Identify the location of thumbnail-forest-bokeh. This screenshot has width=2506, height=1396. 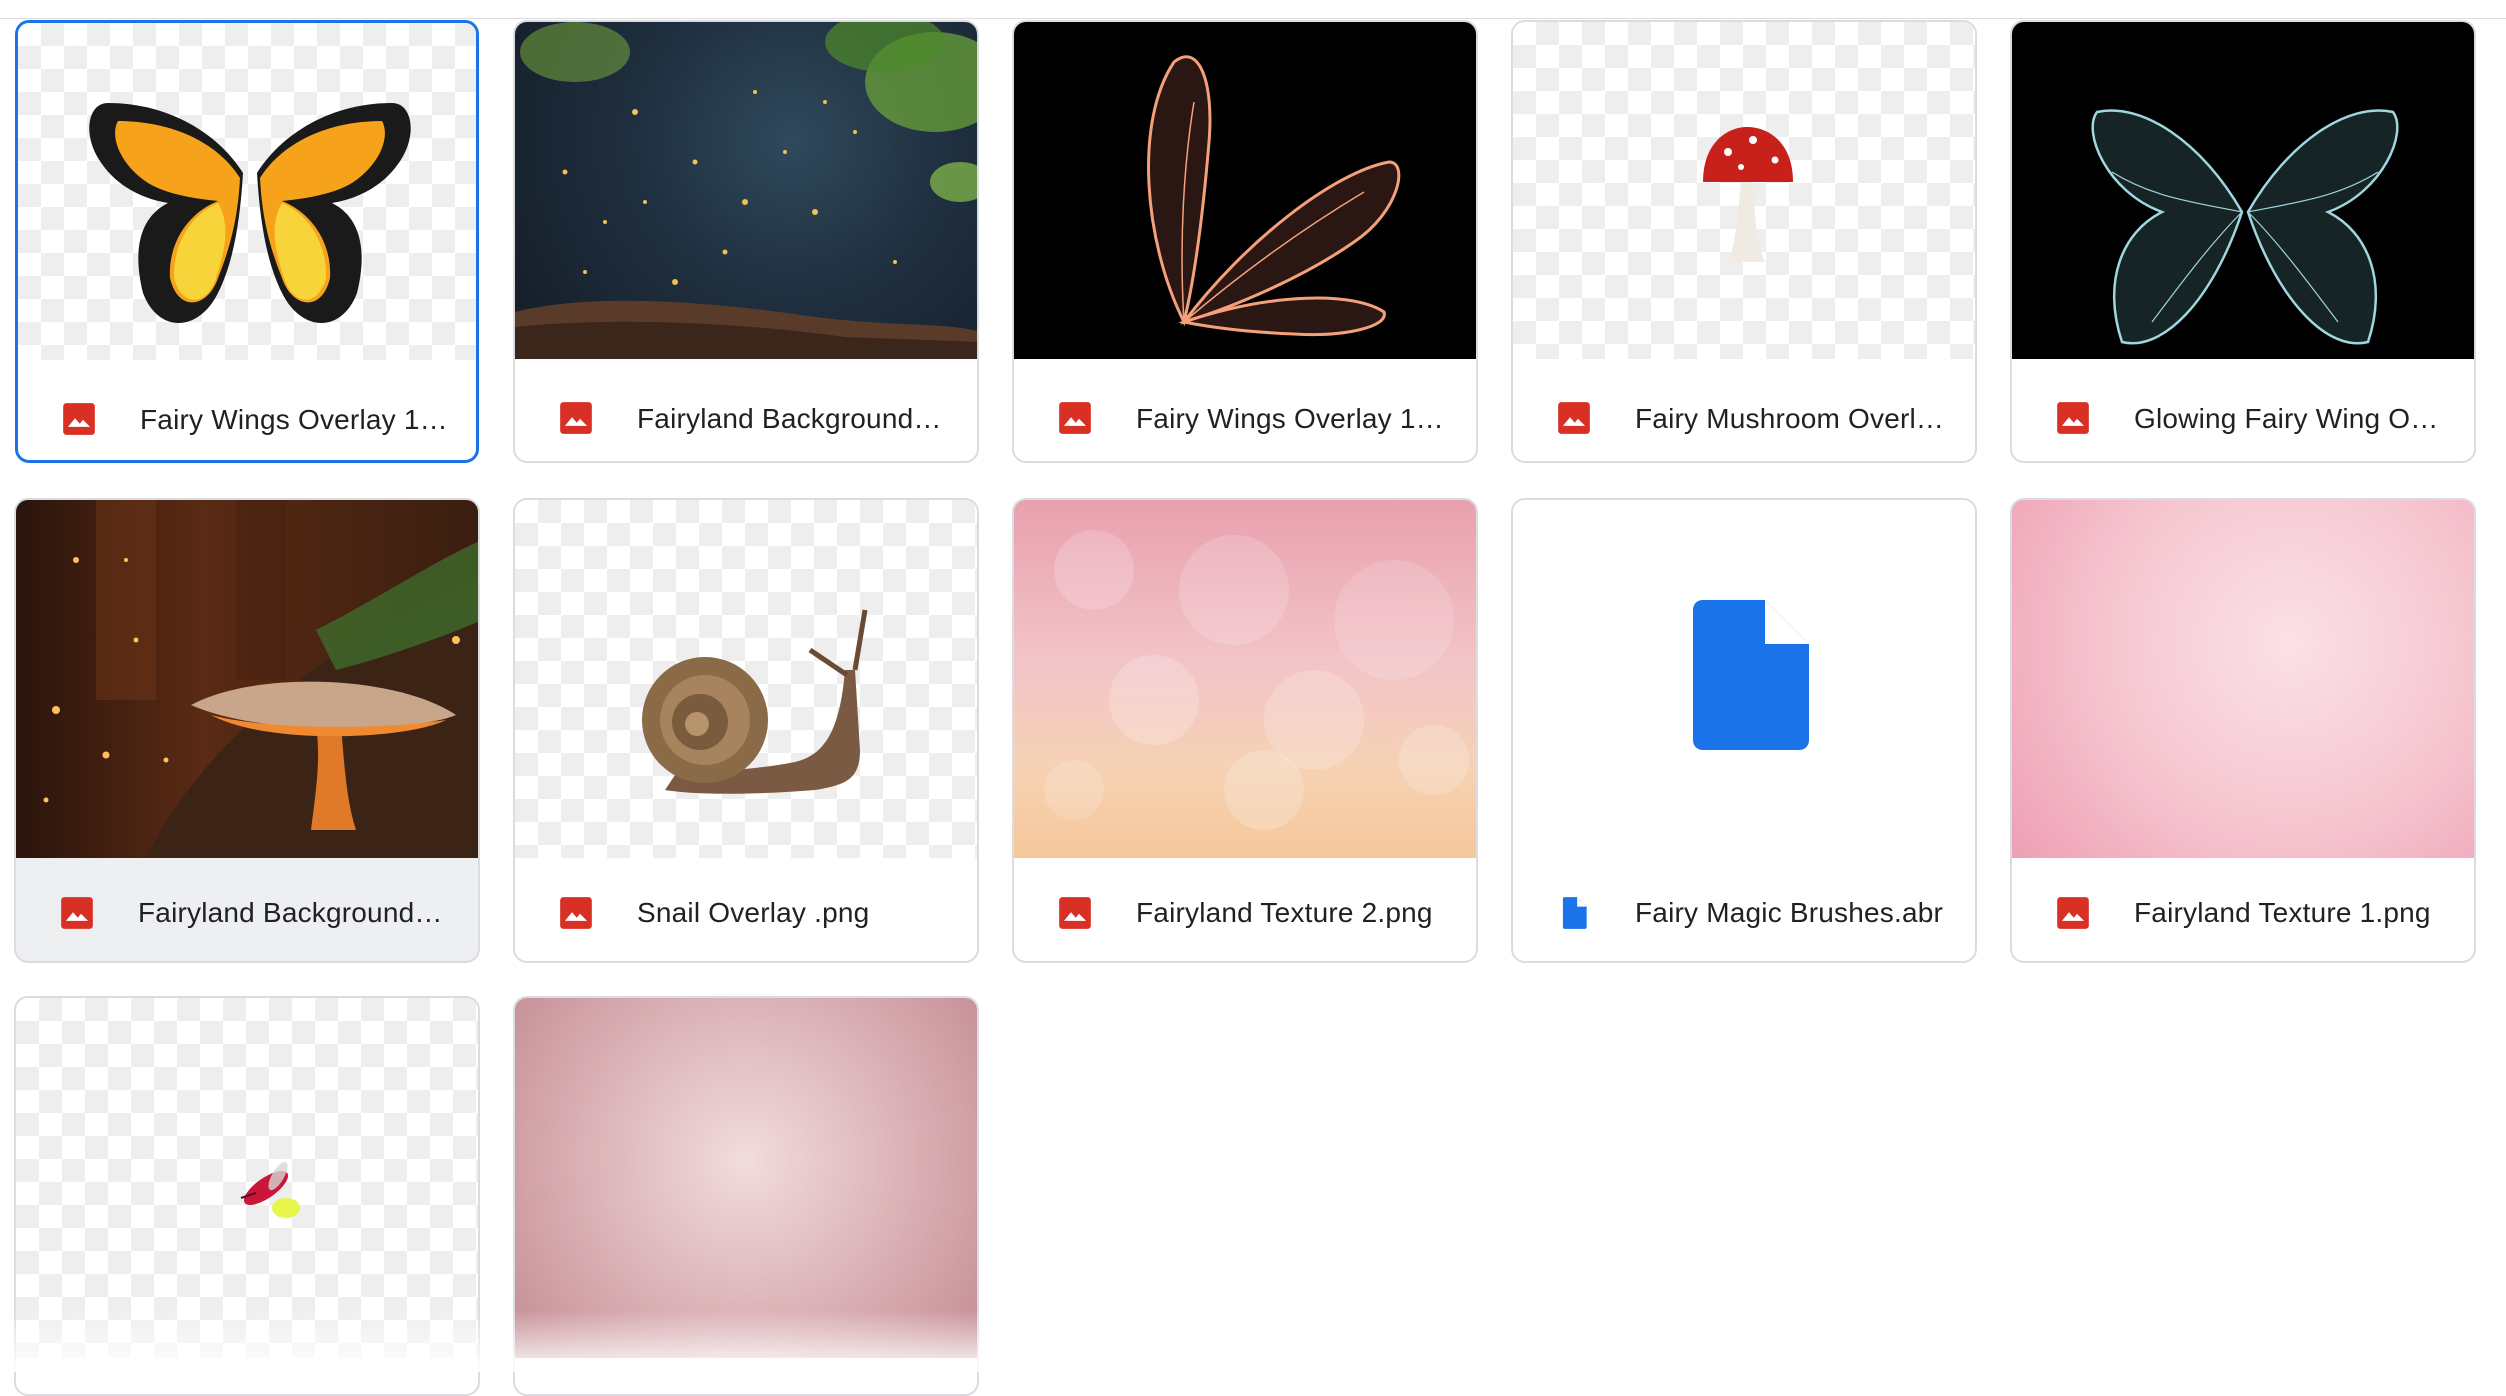
(746, 190).